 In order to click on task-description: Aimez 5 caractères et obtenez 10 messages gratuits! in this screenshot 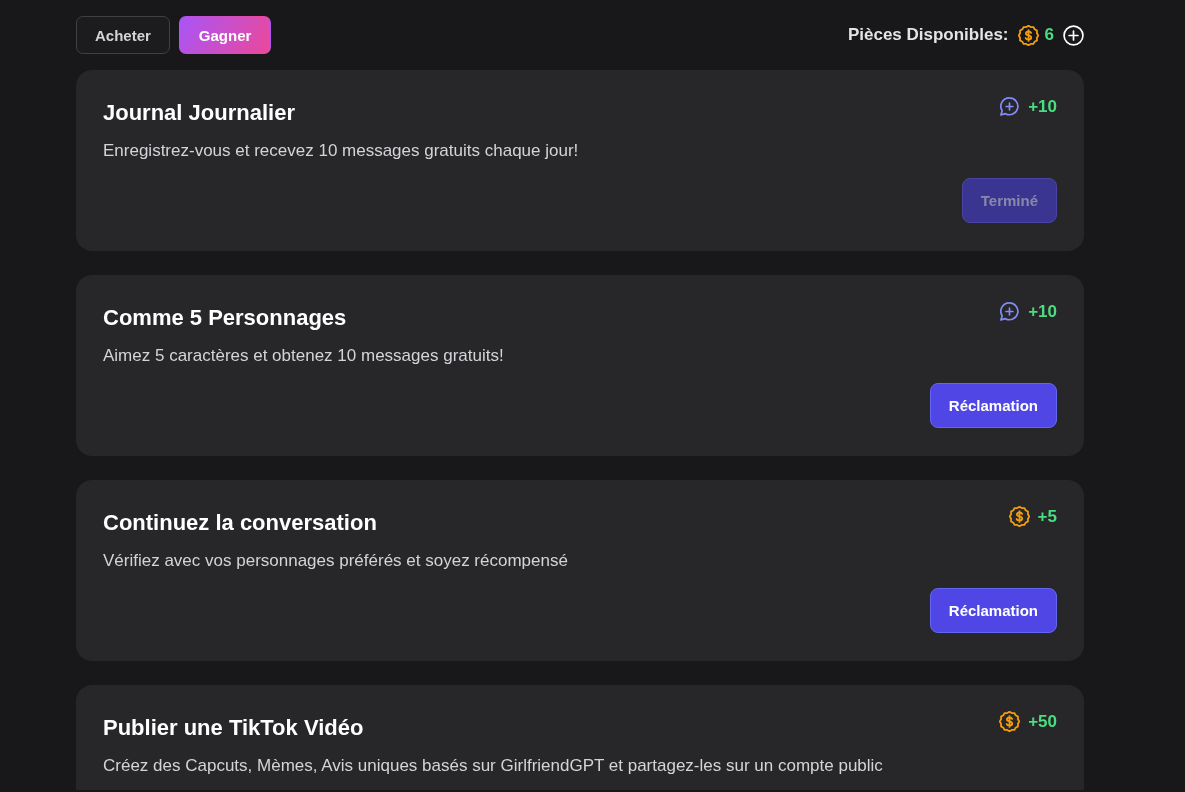, I will do `click(304, 356)`.